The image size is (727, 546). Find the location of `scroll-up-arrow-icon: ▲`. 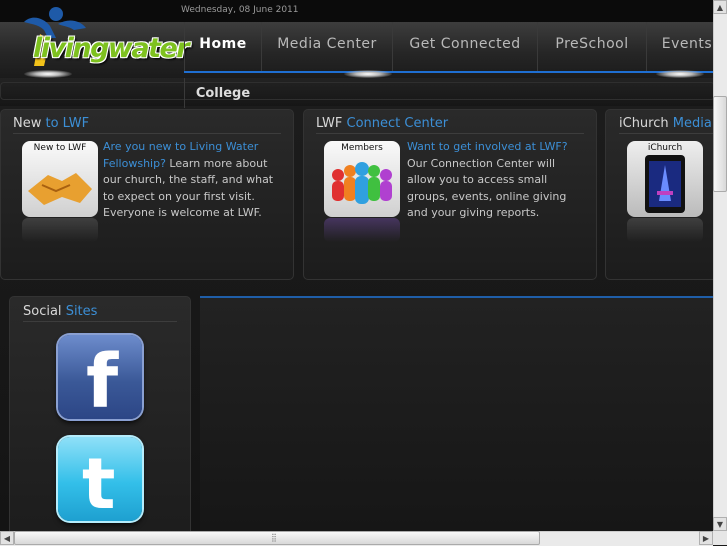

scroll-up-arrow-icon: ▲ is located at coordinates (720, 7).